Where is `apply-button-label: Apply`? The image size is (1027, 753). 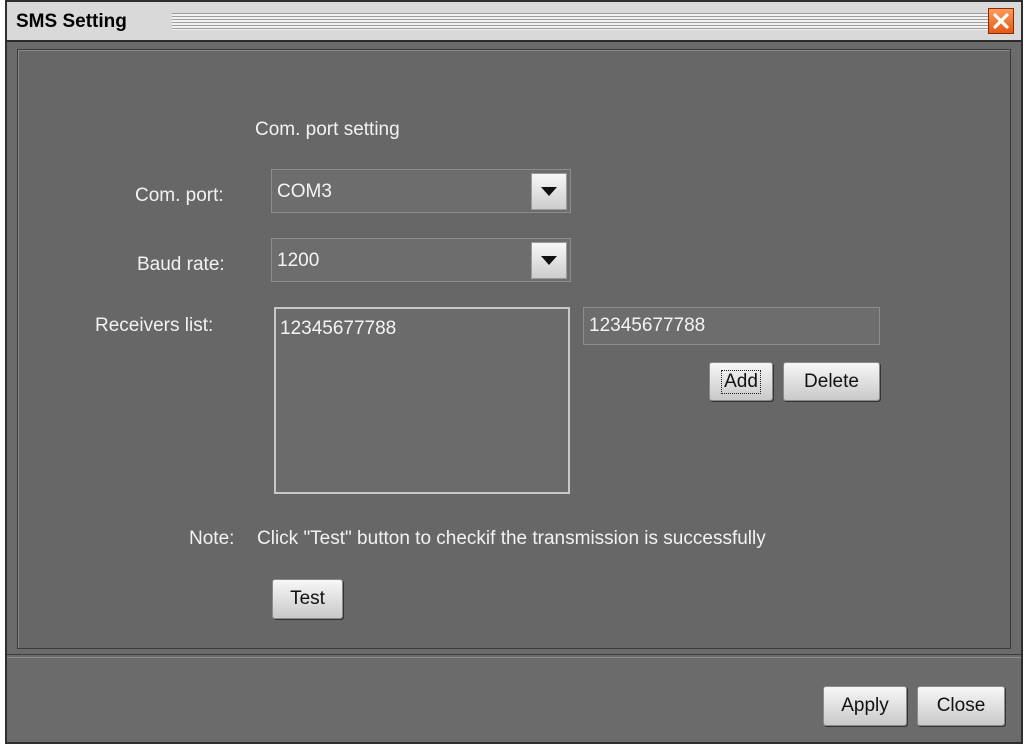
apply-button-label: Apply is located at coordinates (865, 705).